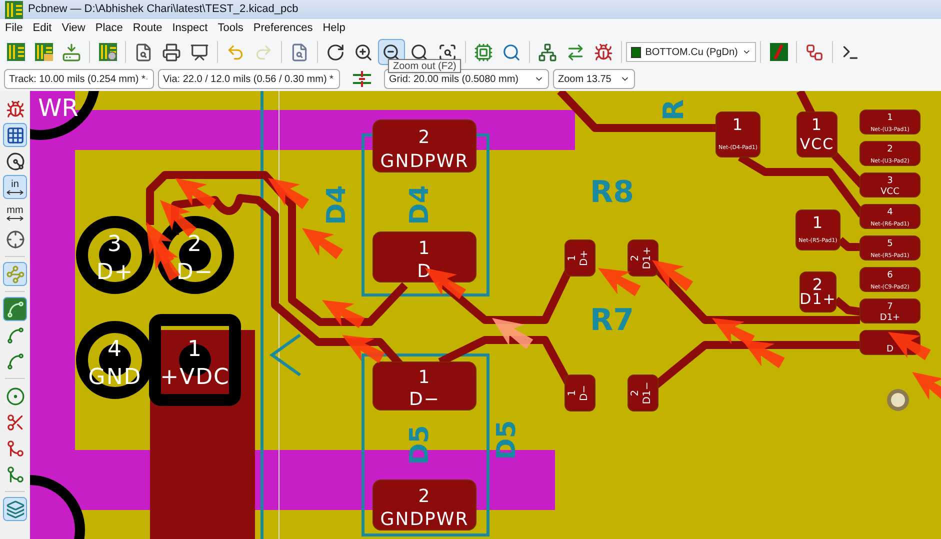 The width and height of the screenshot is (941, 539). What do you see at coordinates (109, 28) in the screenshot?
I see `menu-item: Place` at bounding box center [109, 28].